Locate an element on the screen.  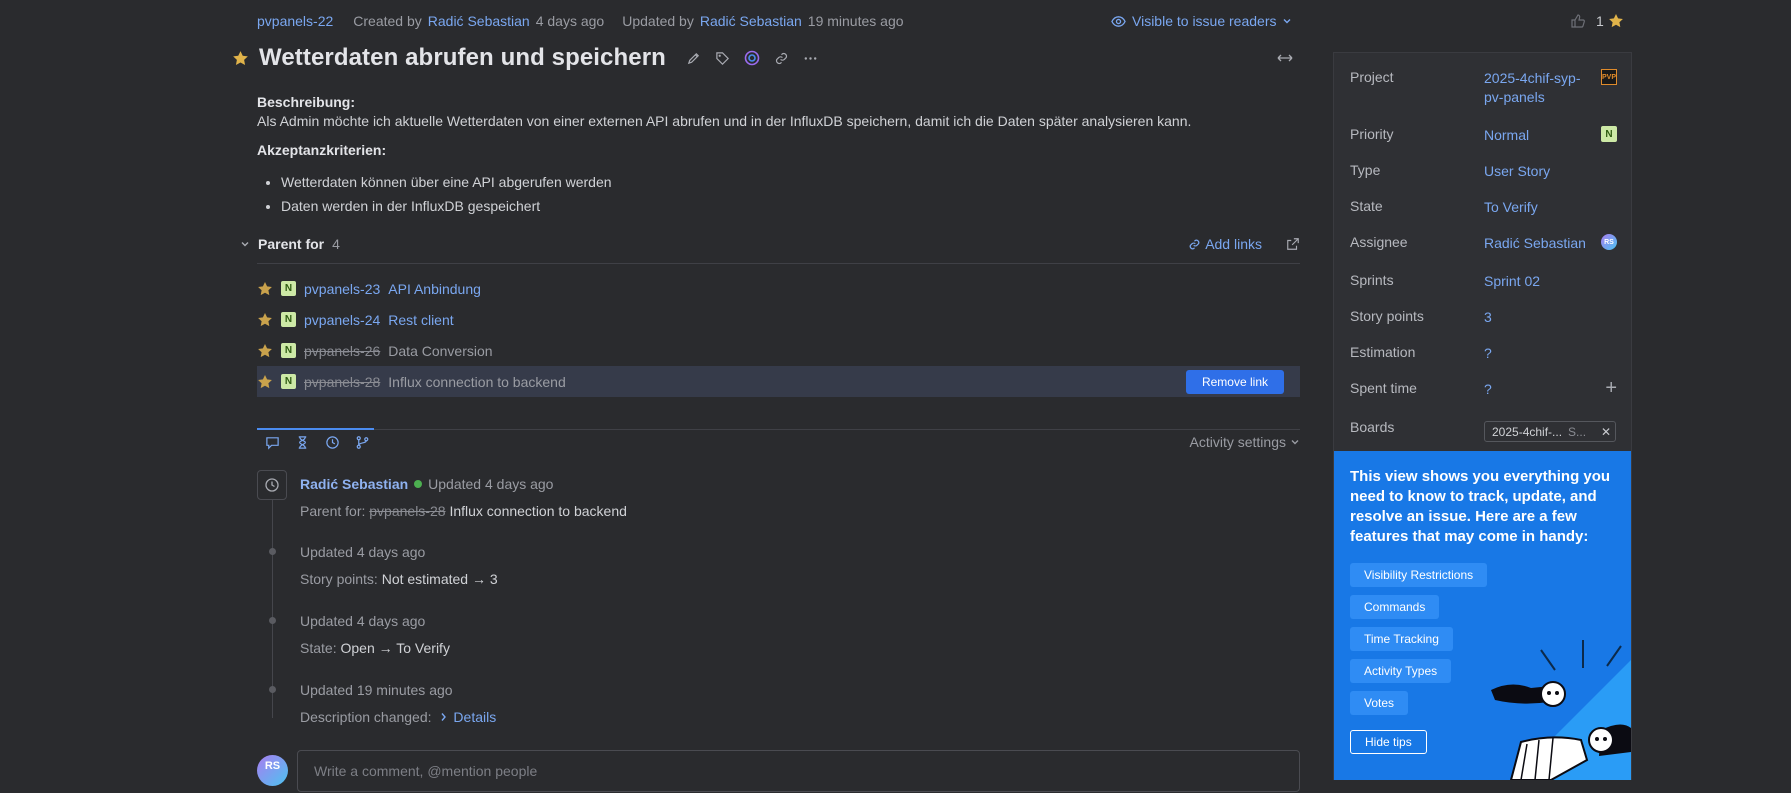
assignee-value: Radić Sebastian is located at coordinates (1535, 243).